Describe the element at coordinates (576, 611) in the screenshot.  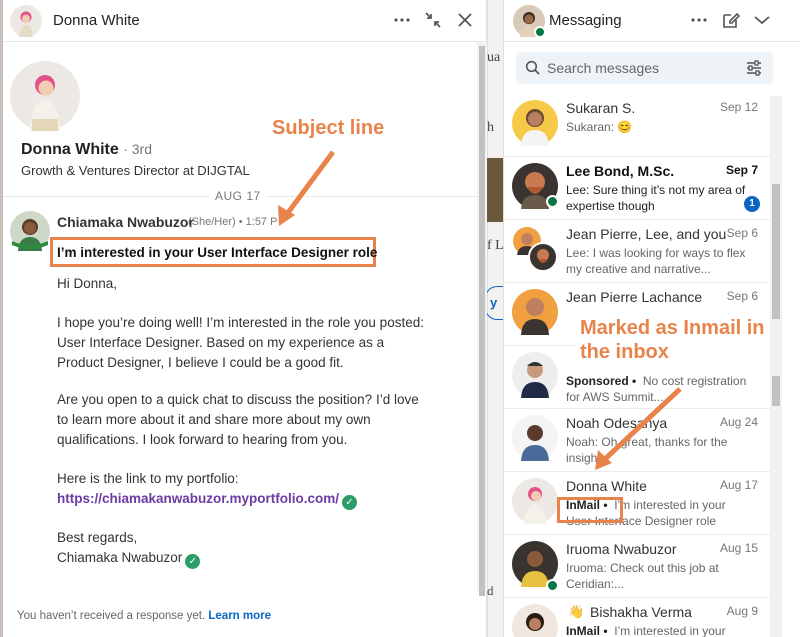
I see `wave-emoji-icon: 👋` at that location.